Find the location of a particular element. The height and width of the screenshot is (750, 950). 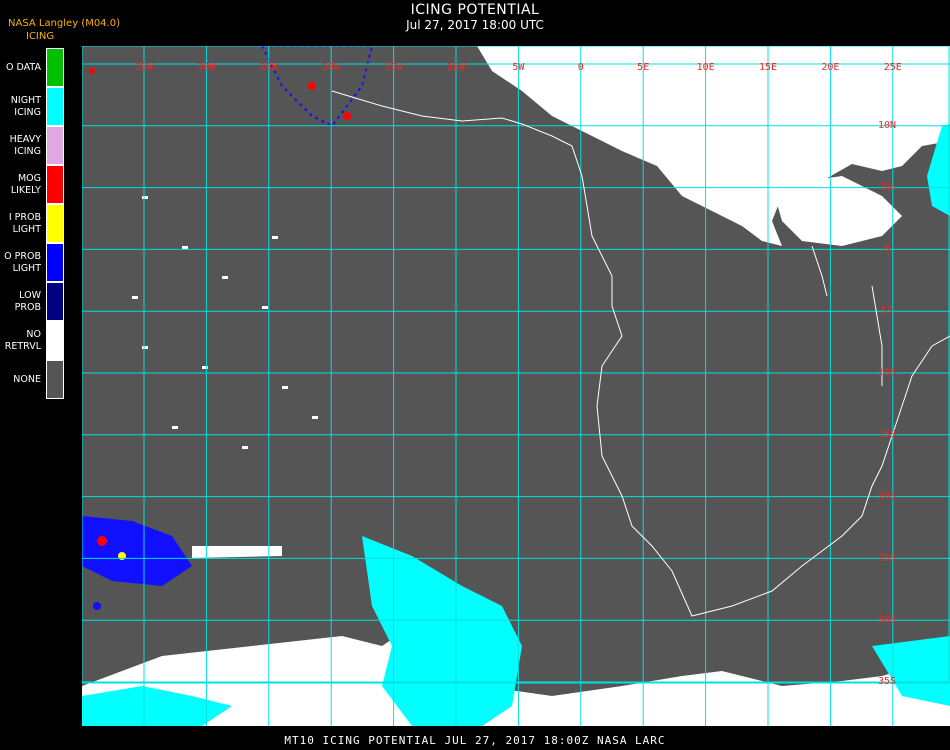

legend-row: I PROB LIGHT is located at coordinates (33, 223).